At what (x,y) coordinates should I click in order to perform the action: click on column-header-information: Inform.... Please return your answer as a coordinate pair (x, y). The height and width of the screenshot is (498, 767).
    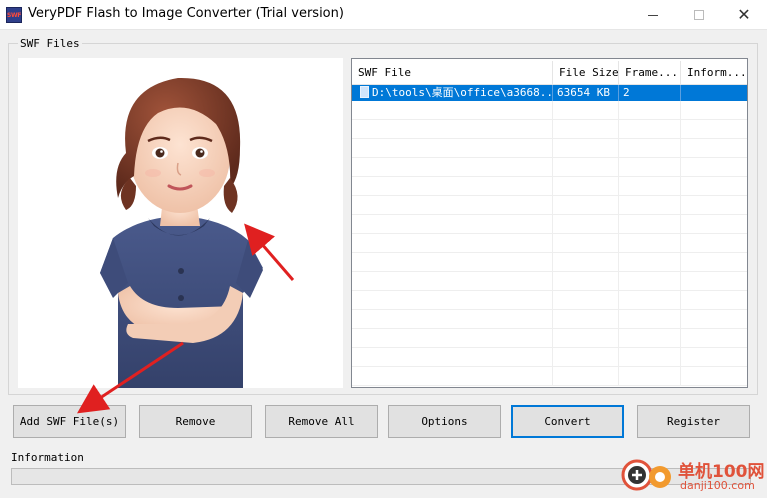
    Looking at the image, I should click on (714, 73).